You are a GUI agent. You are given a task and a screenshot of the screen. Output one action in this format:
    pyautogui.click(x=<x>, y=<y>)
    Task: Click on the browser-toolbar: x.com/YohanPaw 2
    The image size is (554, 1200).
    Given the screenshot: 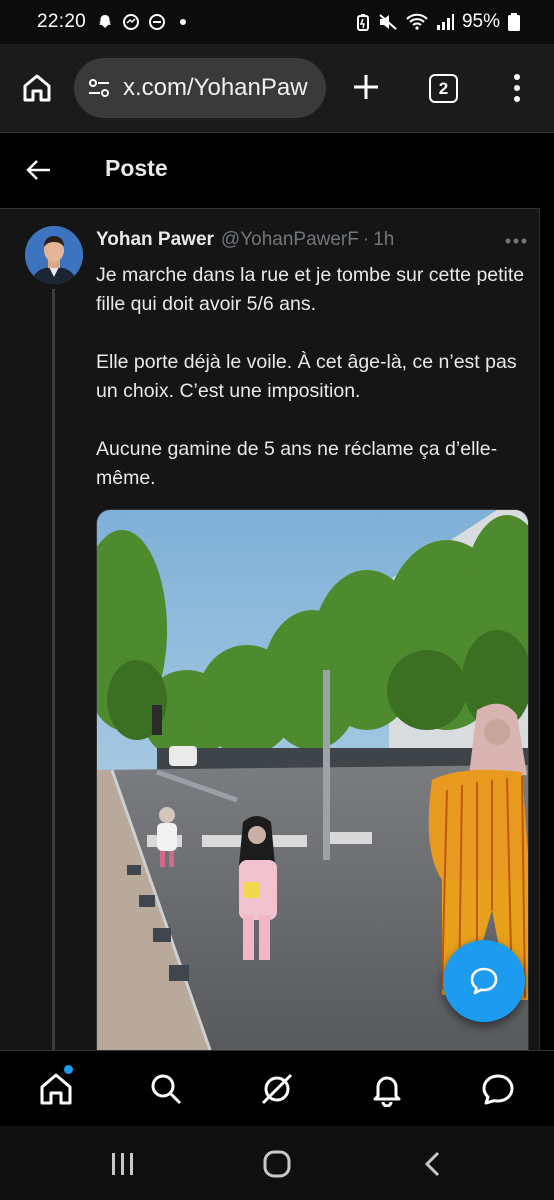 What is the action you would take?
    pyautogui.click(x=277, y=88)
    